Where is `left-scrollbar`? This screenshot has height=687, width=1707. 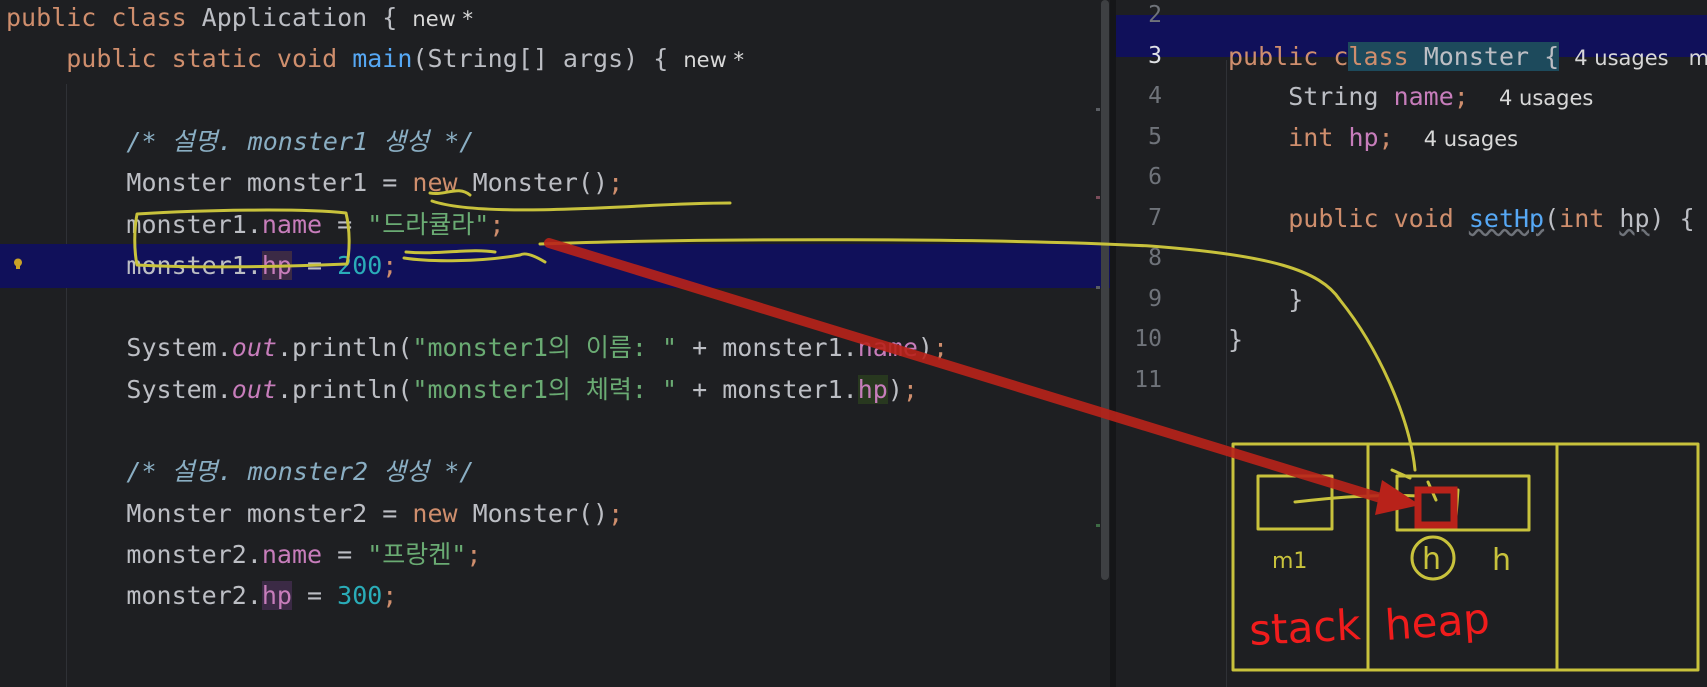
left-scrollbar is located at coordinates (1105, 290).